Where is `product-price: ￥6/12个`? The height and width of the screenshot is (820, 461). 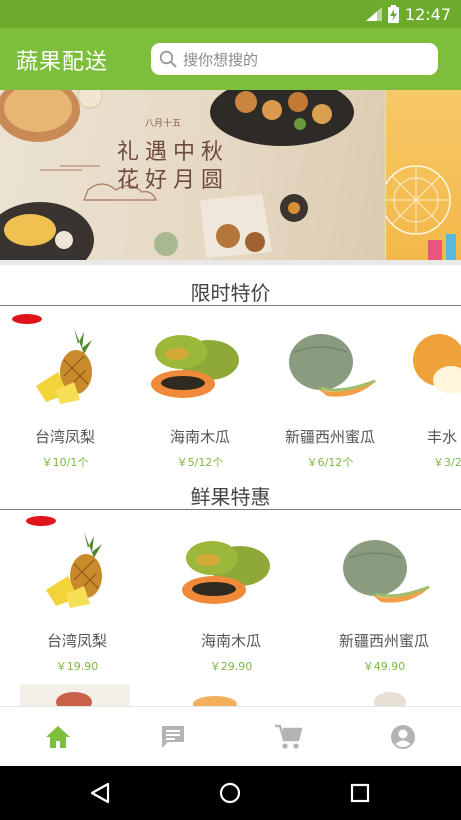
product-price: ￥6/12个 is located at coordinates (330, 462).